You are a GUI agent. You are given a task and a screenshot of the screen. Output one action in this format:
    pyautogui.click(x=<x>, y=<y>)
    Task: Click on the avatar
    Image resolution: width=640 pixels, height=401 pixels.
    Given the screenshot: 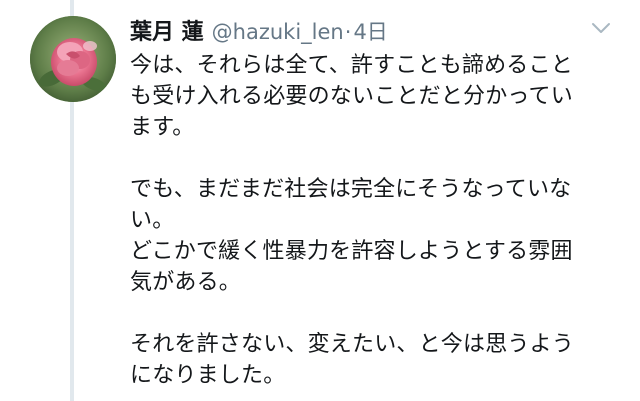 What is the action you would take?
    pyautogui.click(x=73, y=59)
    